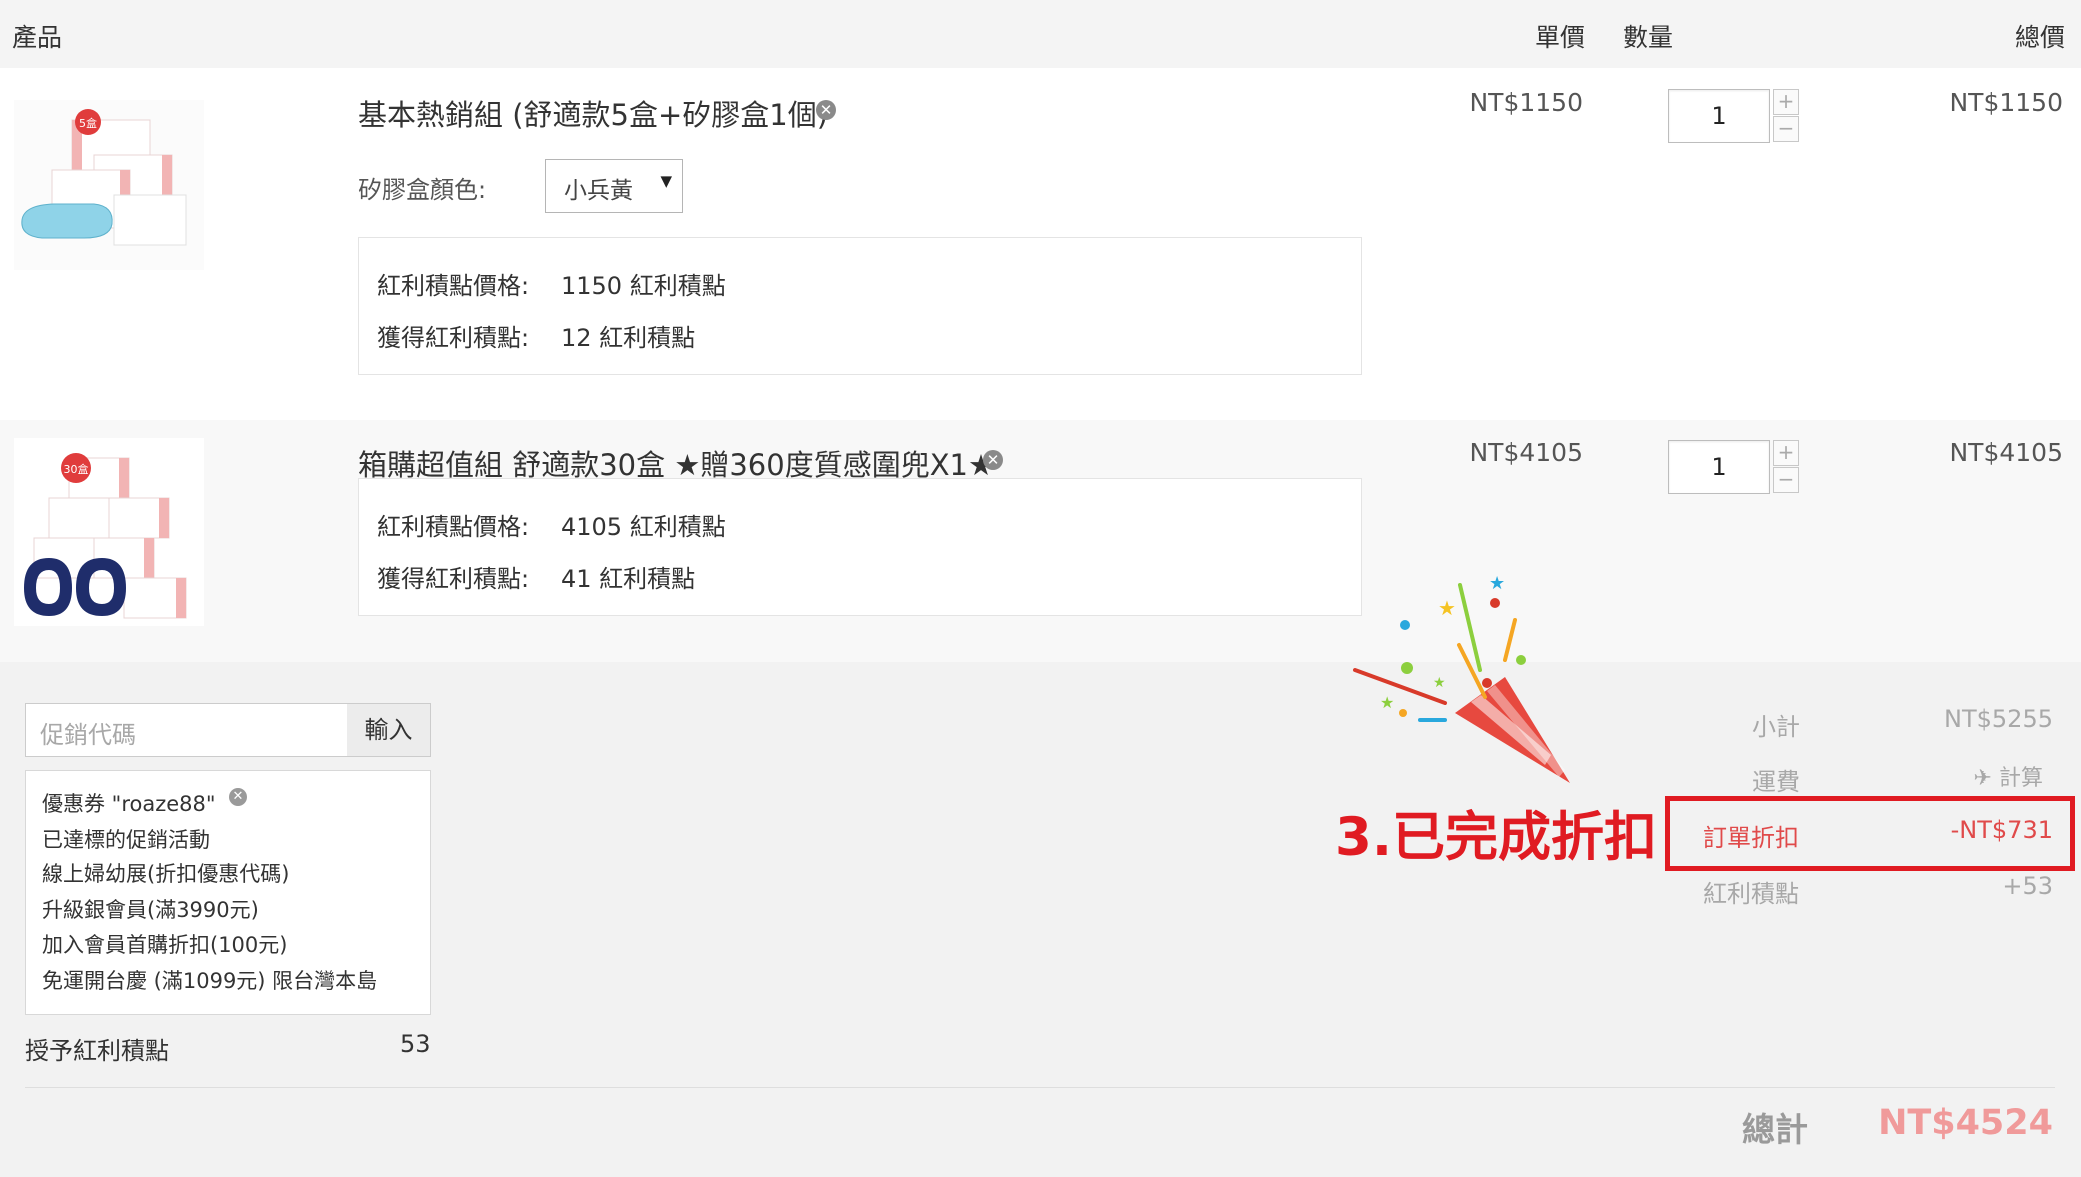 The width and height of the screenshot is (2081, 1177). I want to click on promotion-item: 免運開台慶 (滿1099元) 限台灣本島, so click(210, 981).